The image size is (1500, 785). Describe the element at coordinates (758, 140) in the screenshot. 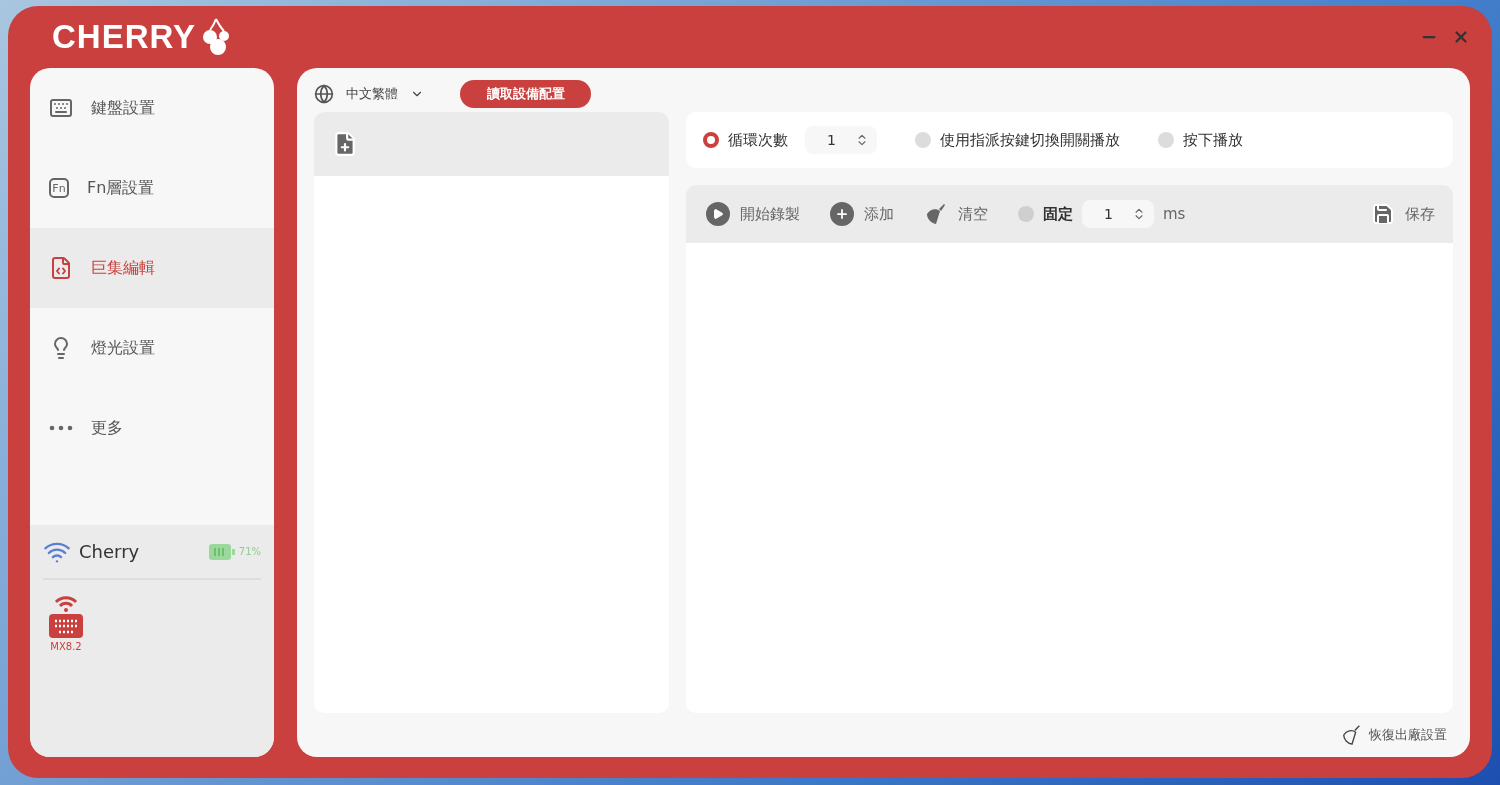

I see `option-label: 循環次數` at that location.